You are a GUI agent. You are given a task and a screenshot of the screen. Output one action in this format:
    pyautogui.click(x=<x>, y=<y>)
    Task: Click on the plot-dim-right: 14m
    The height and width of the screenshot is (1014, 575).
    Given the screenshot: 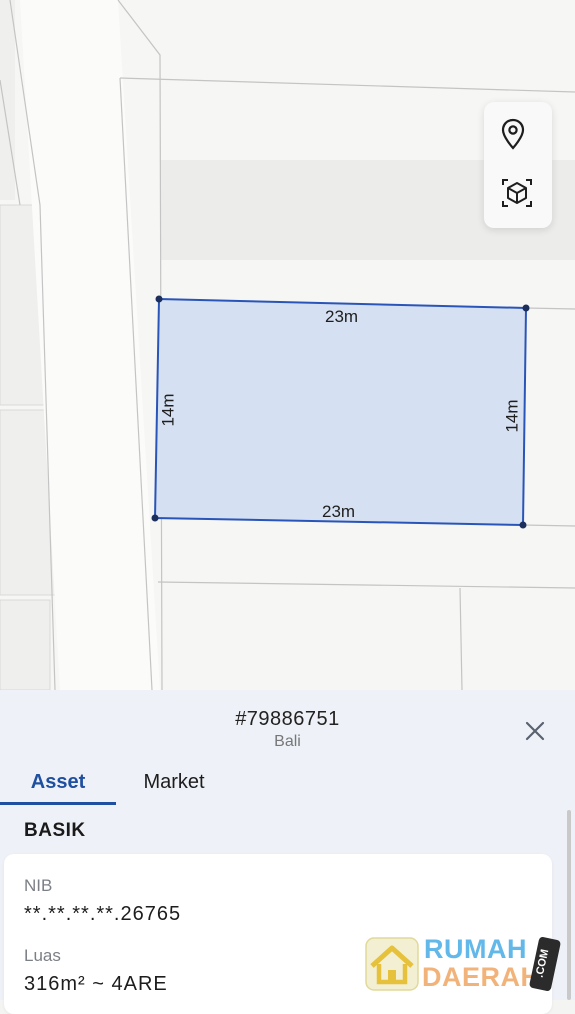 What is the action you would take?
    pyautogui.click(x=512, y=416)
    